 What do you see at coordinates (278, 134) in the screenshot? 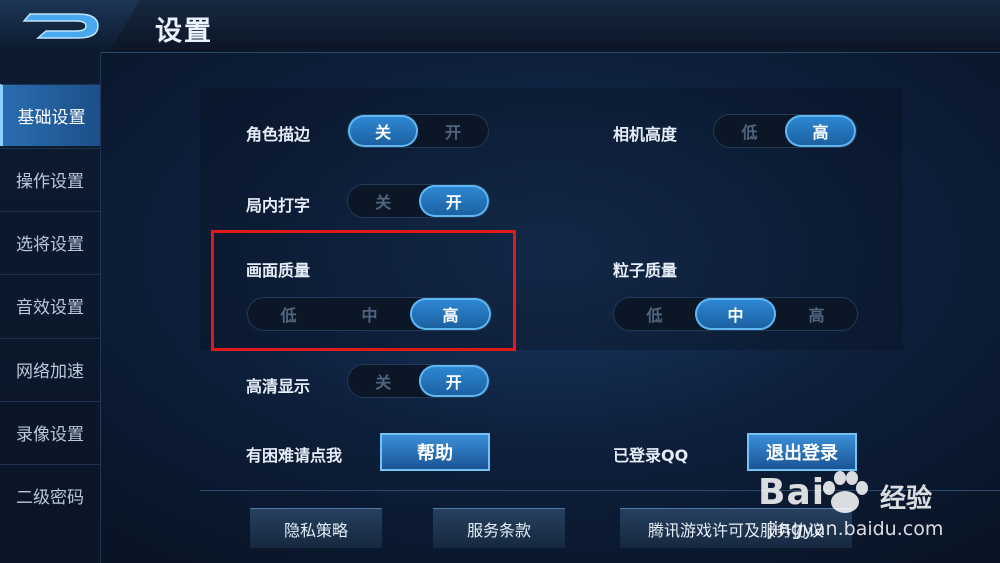
I see `outline-label: 角色描边` at bounding box center [278, 134].